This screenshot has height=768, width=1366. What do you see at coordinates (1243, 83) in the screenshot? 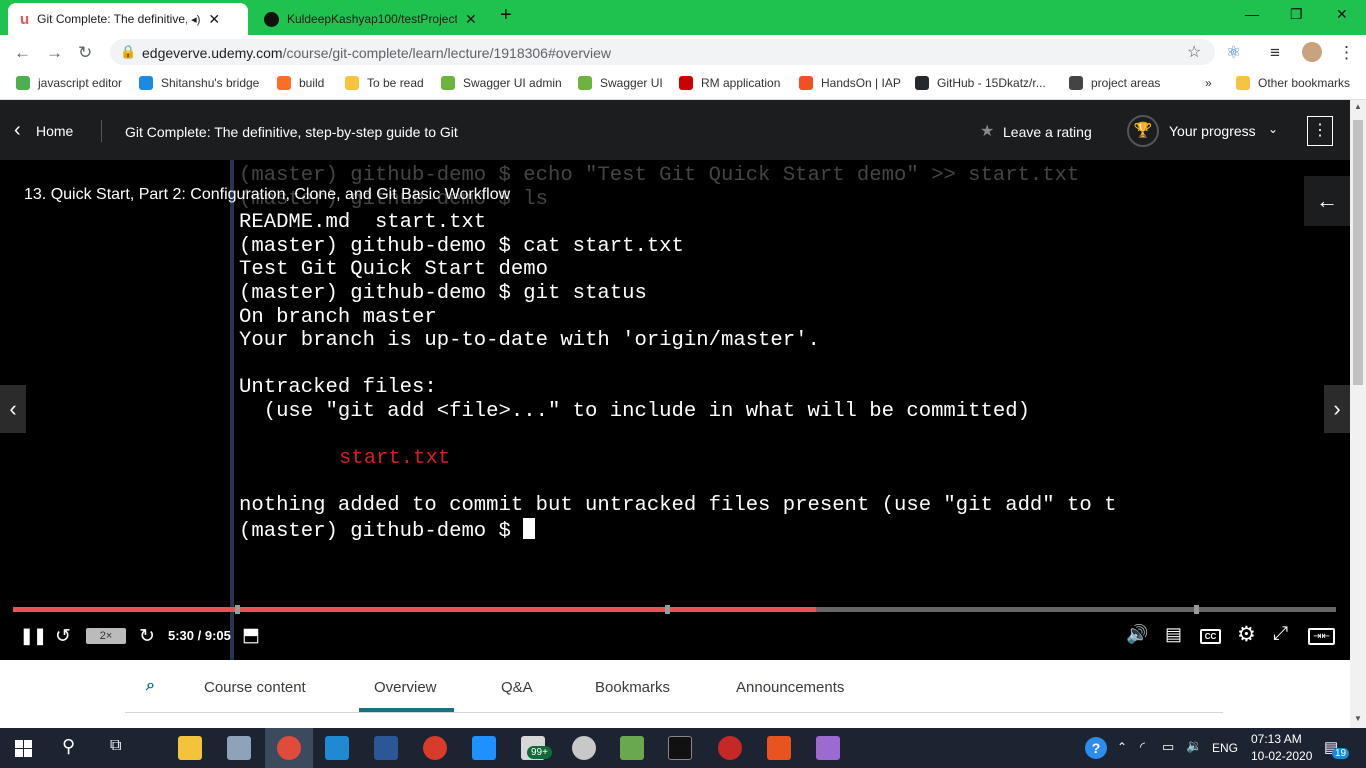
I see `folder-icon` at bounding box center [1243, 83].